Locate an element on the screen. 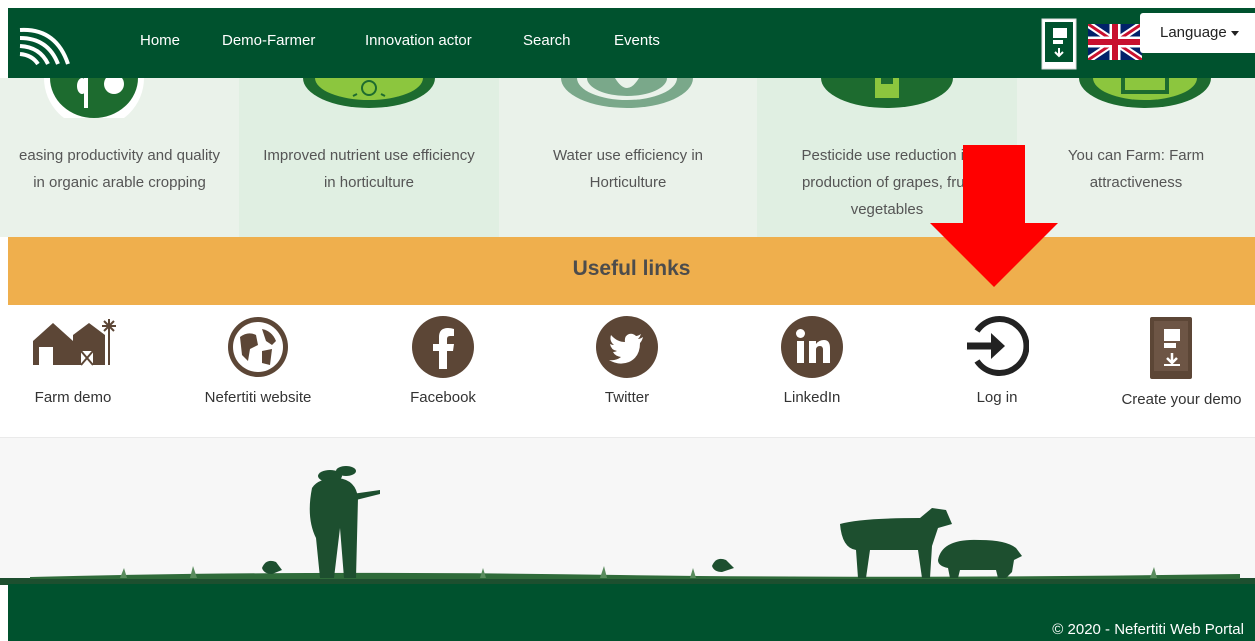 The width and height of the screenshot is (1255, 641). nav-events: Events is located at coordinates (637, 40).